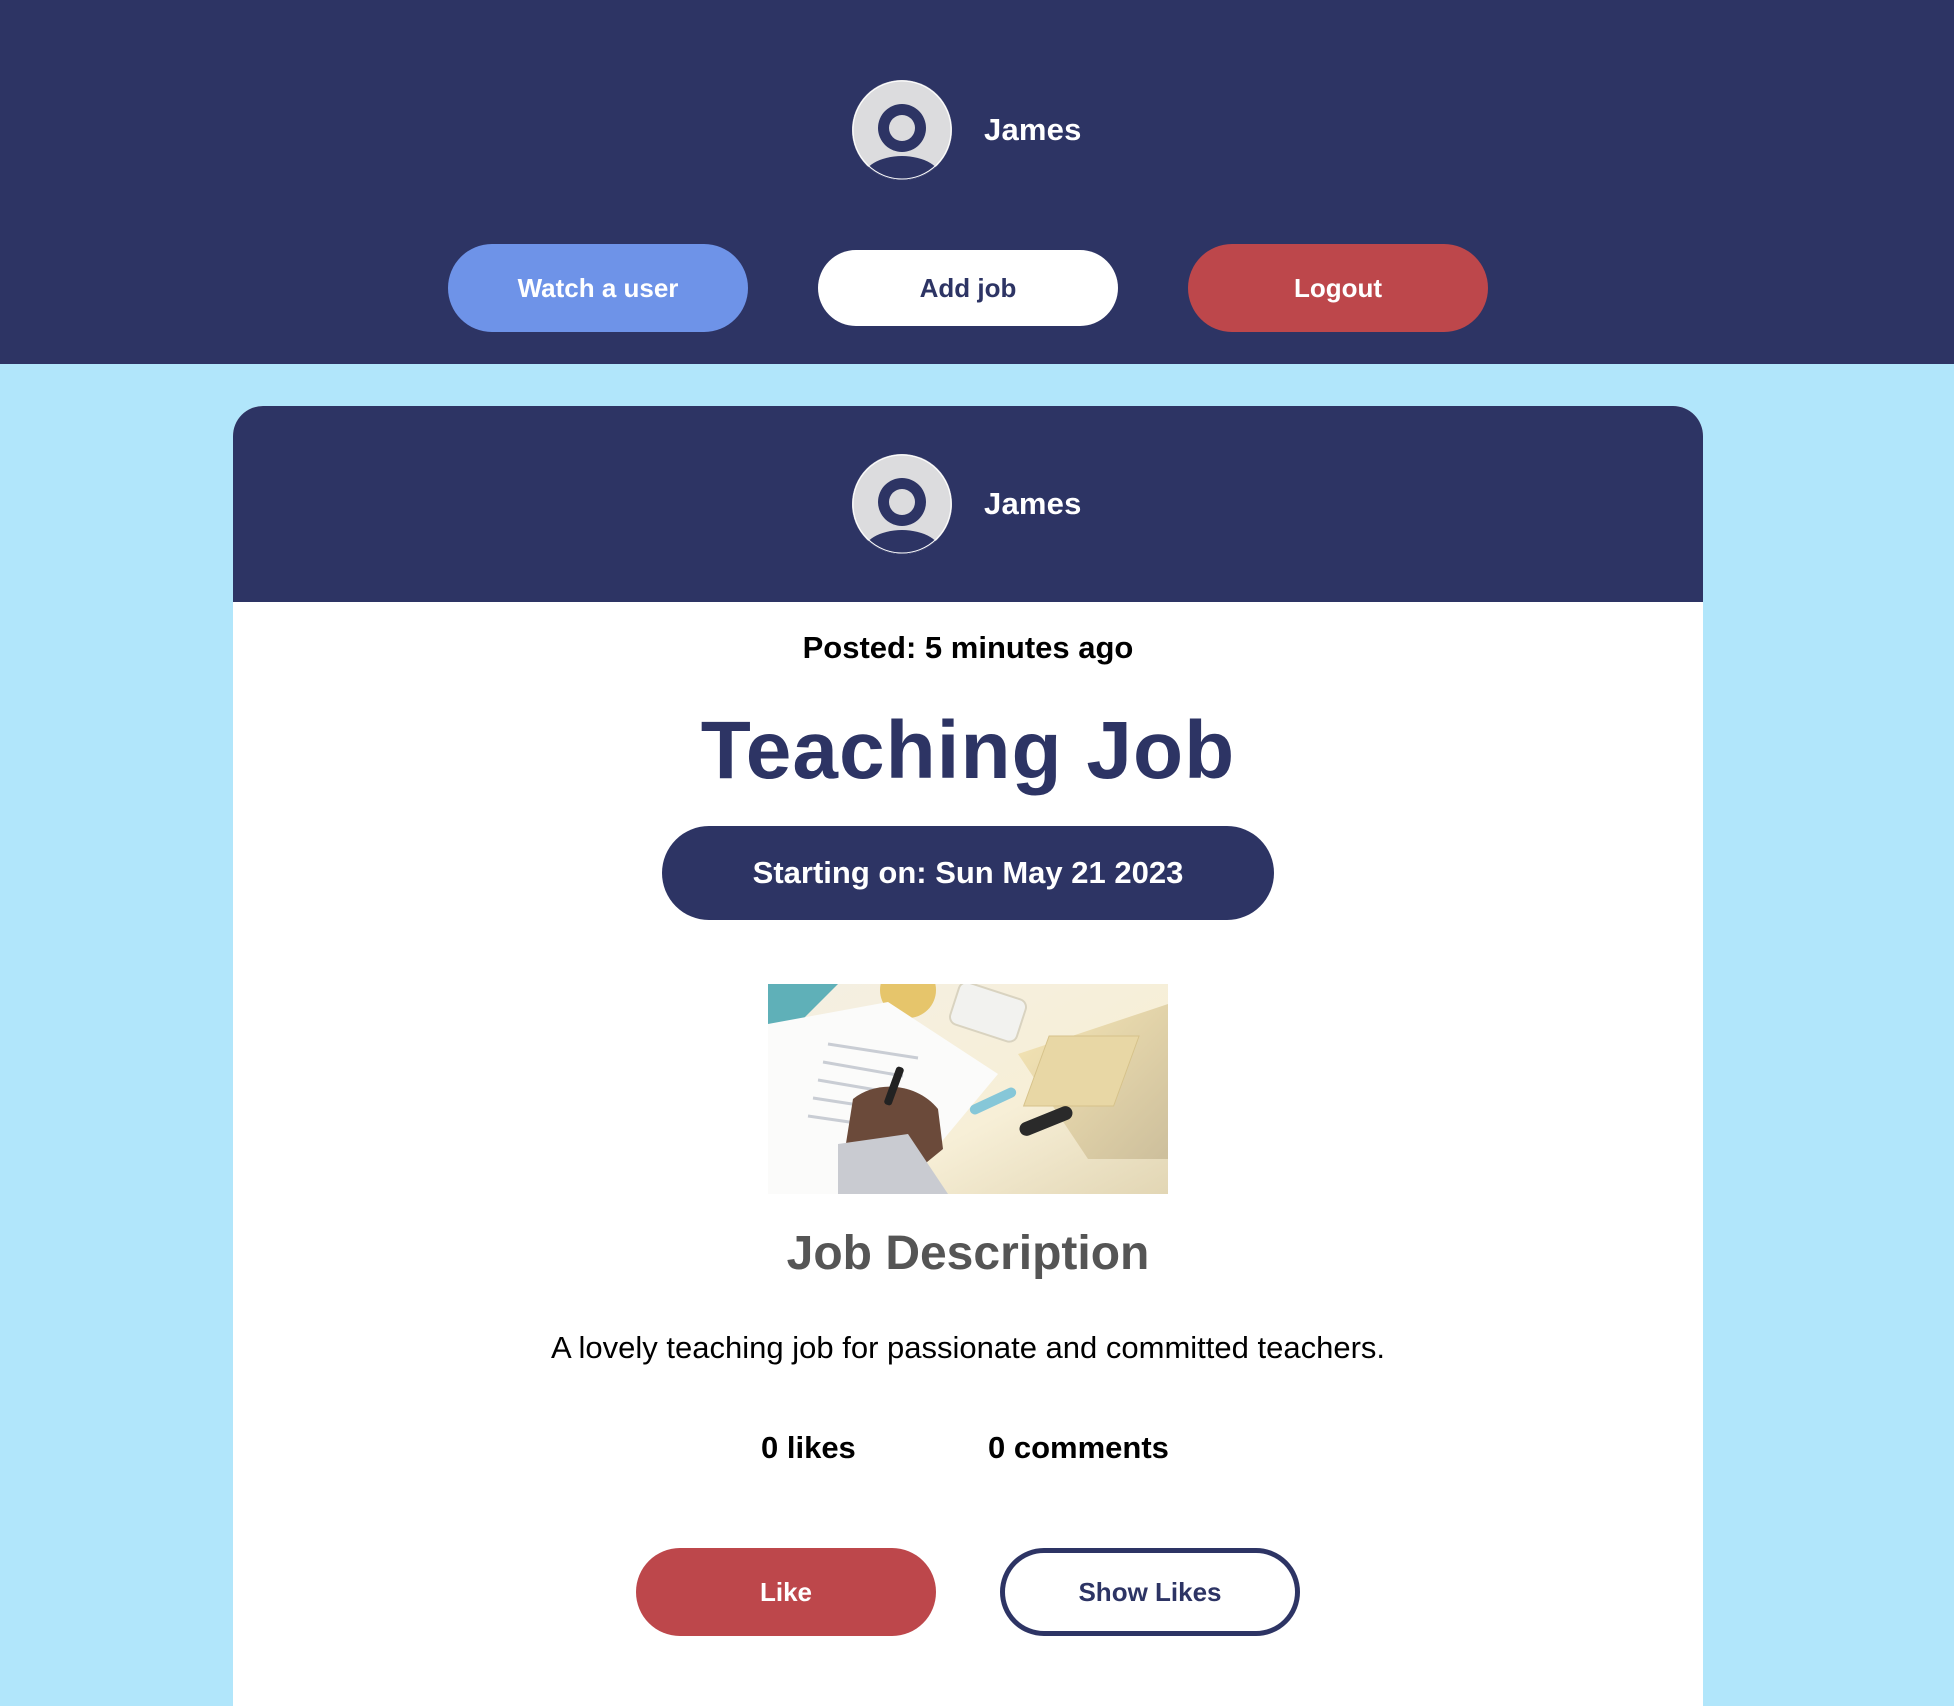  I want to click on watch-user-button: Watch a user, so click(598, 288).